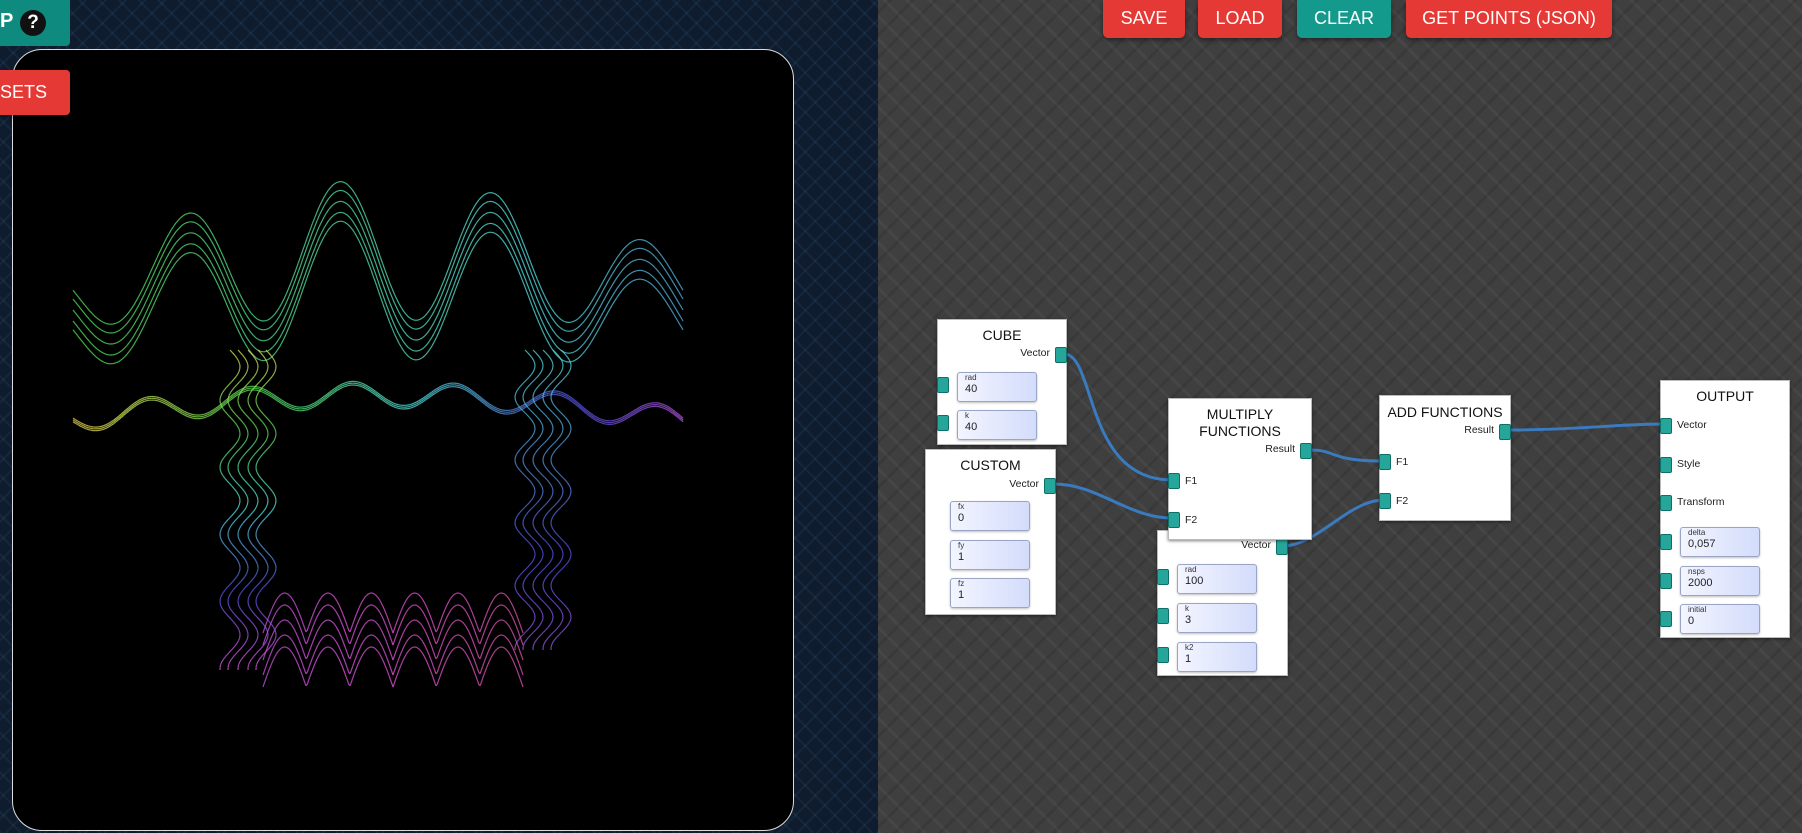  What do you see at coordinates (1163, 577) in the screenshot?
I see `wave-rad-input-port` at bounding box center [1163, 577].